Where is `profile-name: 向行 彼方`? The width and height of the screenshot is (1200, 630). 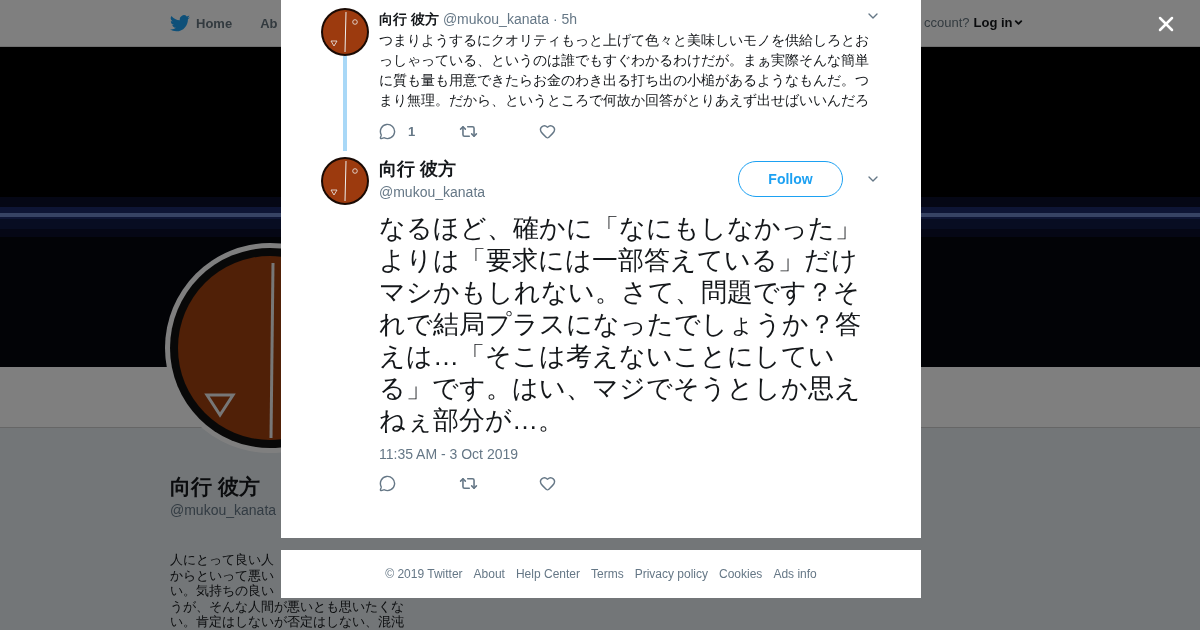
profile-name: 向行 彼方 is located at coordinates (215, 486).